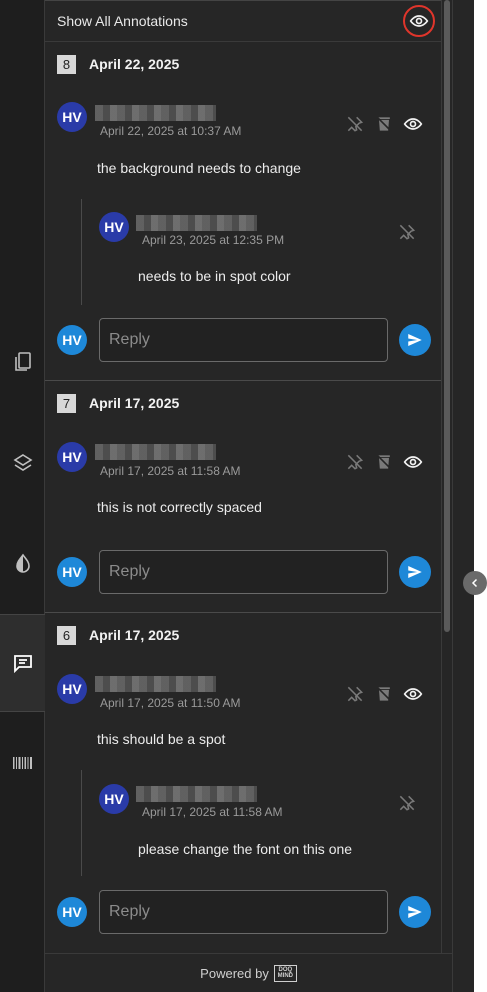 This screenshot has height=992, width=487. I want to click on group-date: April 22, 2025, so click(134, 64).